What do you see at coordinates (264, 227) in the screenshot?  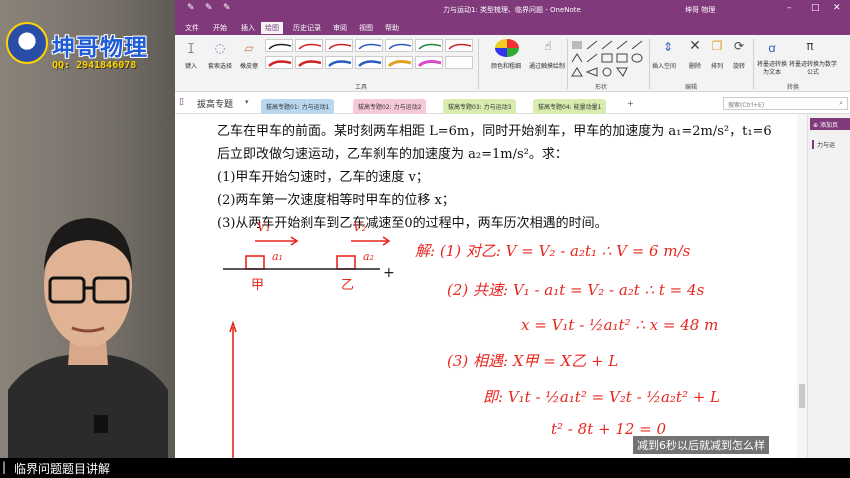 I see `ink-v1: V₁` at bounding box center [264, 227].